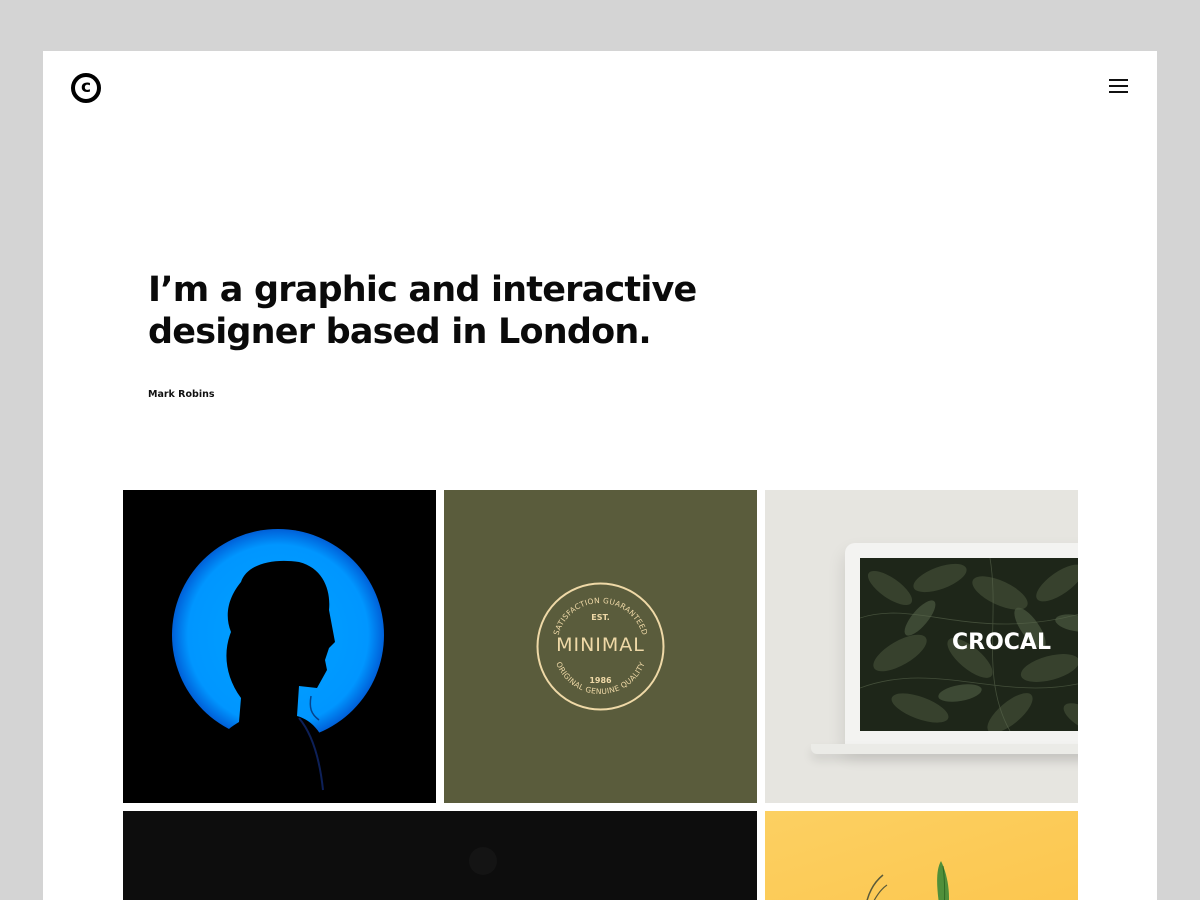 The height and width of the screenshot is (900, 1200). I want to click on badge-est-label: EST., so click(600, 617).